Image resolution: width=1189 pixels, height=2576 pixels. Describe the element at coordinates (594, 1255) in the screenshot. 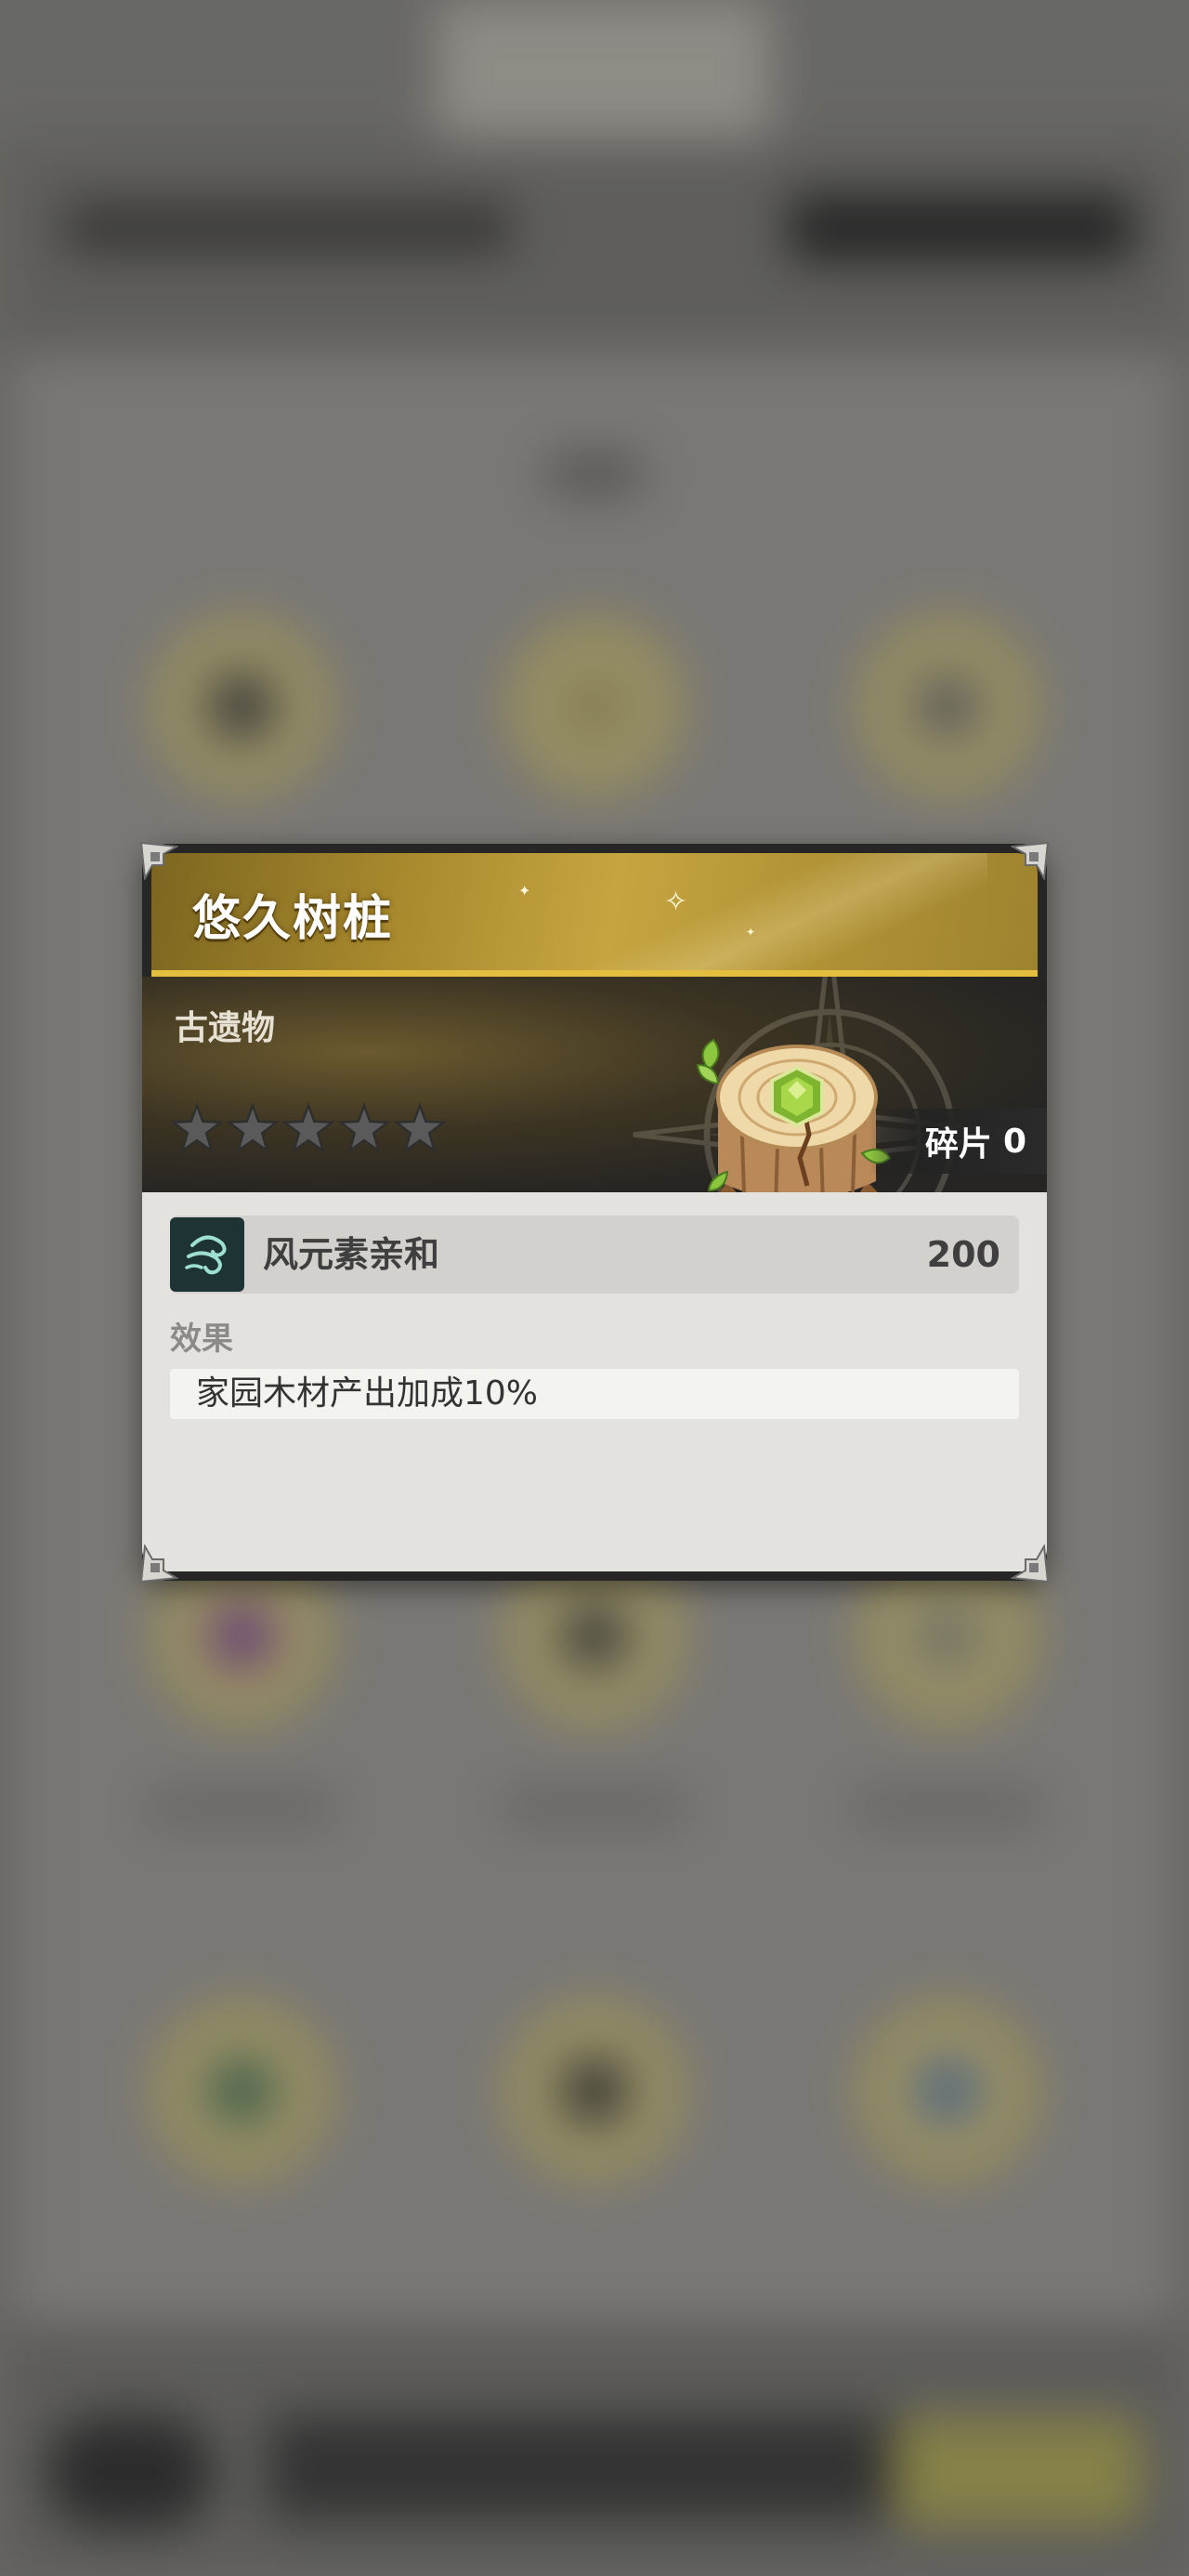

I see `attribute-row: 风元素亲和 200` at that location.